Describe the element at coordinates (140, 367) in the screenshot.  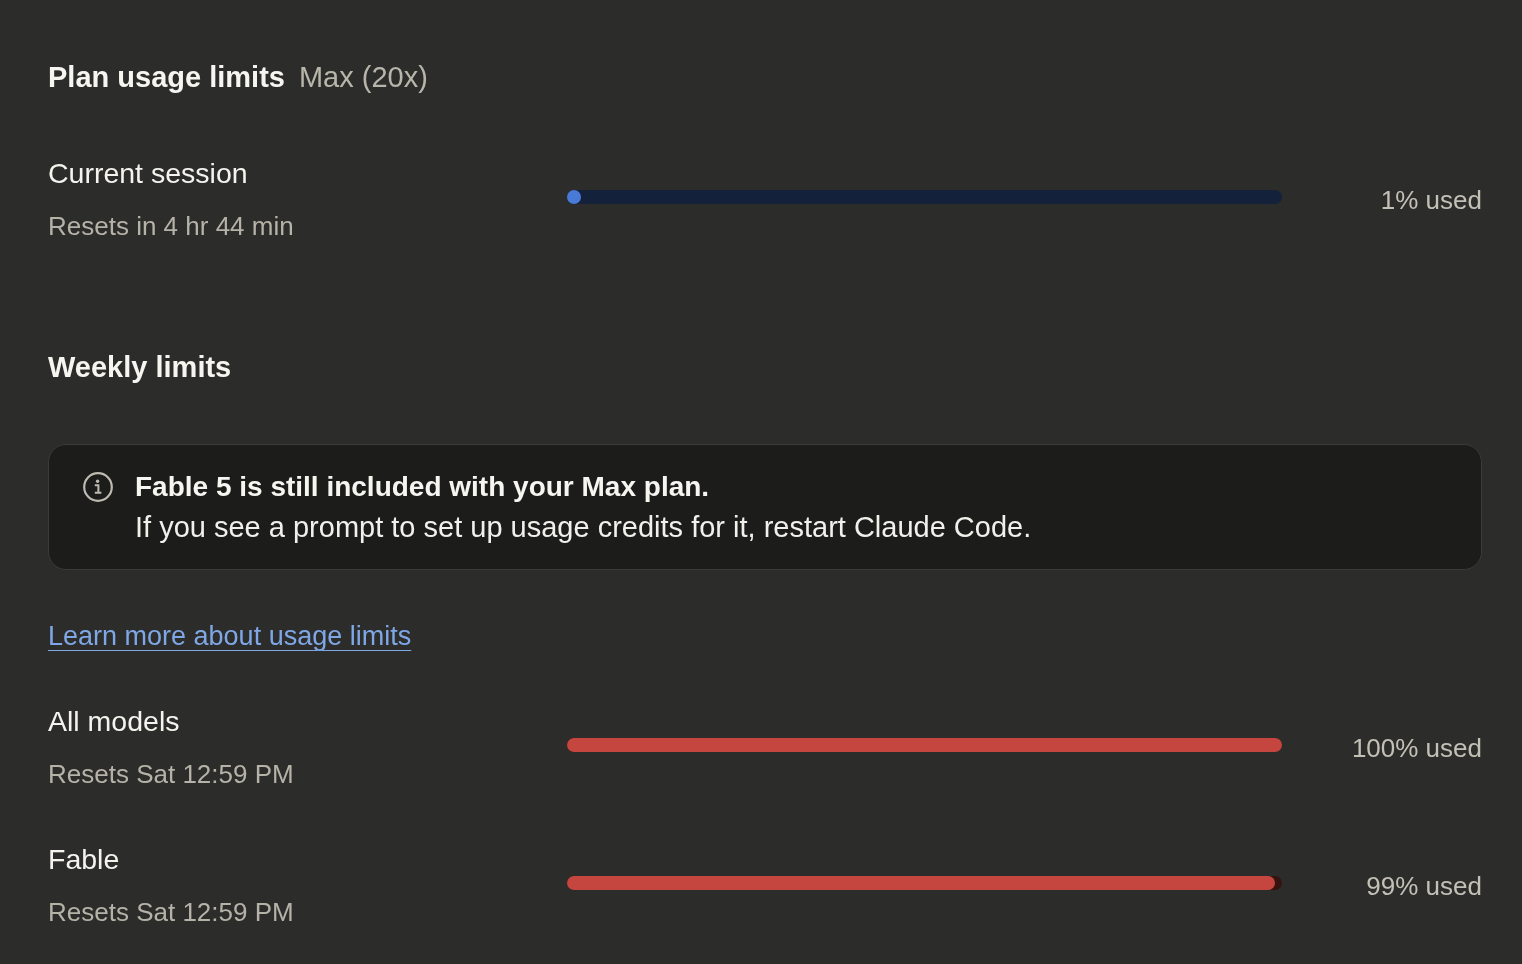
I see `section-title: Weekly limits` at that location.